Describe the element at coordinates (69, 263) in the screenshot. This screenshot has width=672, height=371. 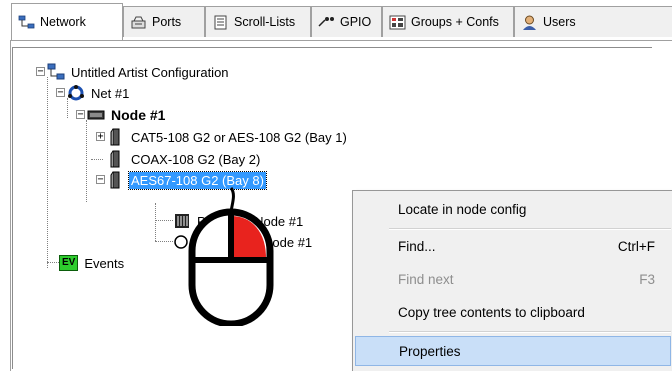
I see `events-icon: EV` at that location.